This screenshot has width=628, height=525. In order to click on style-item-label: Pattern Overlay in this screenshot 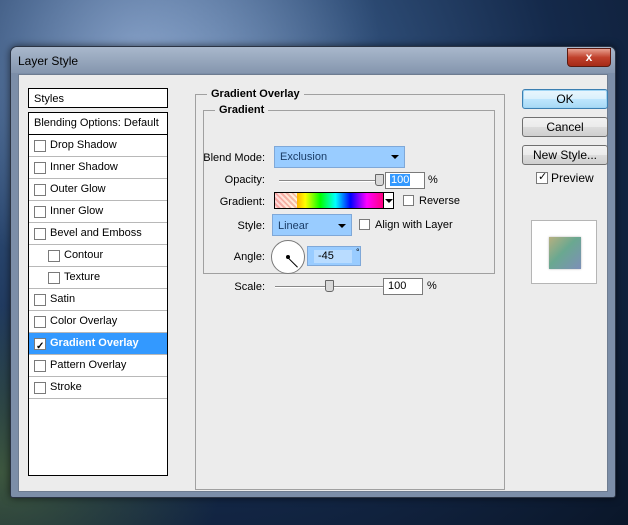, I will do `click(88, 365)`.